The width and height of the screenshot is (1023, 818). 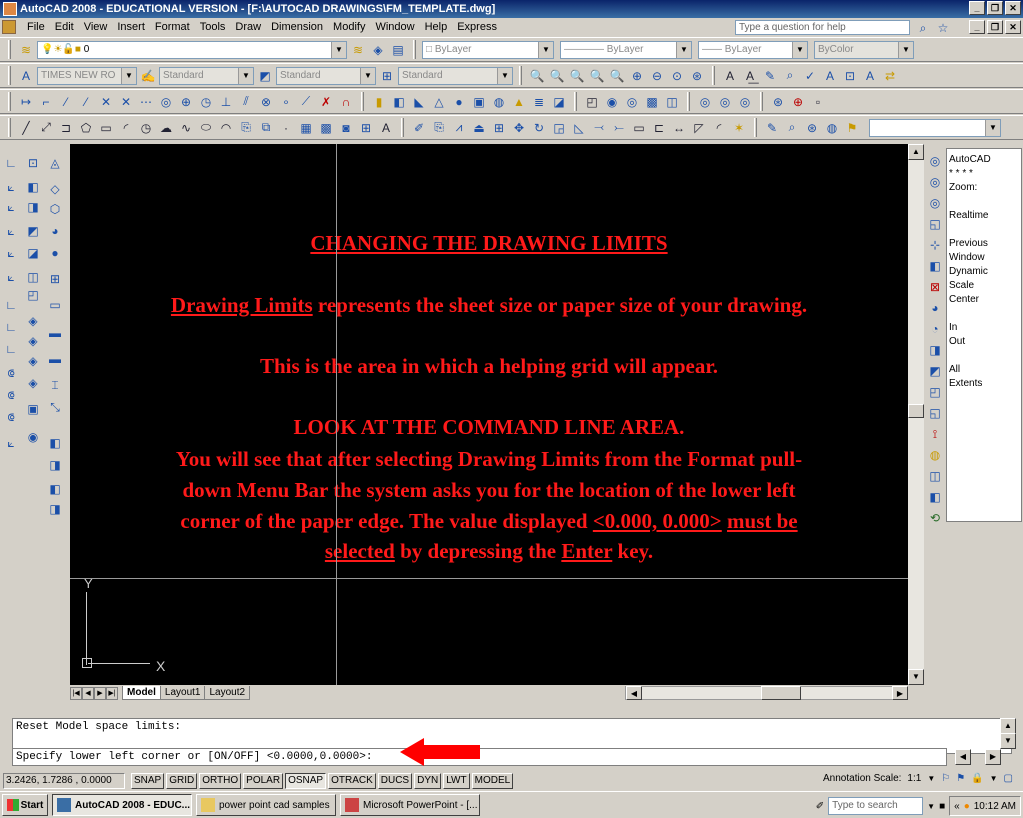 What do you see at coordinates (960, 778) in the screenshot?
I see `auto-scale-icon: ⚑` at bounding box center [960, 778].